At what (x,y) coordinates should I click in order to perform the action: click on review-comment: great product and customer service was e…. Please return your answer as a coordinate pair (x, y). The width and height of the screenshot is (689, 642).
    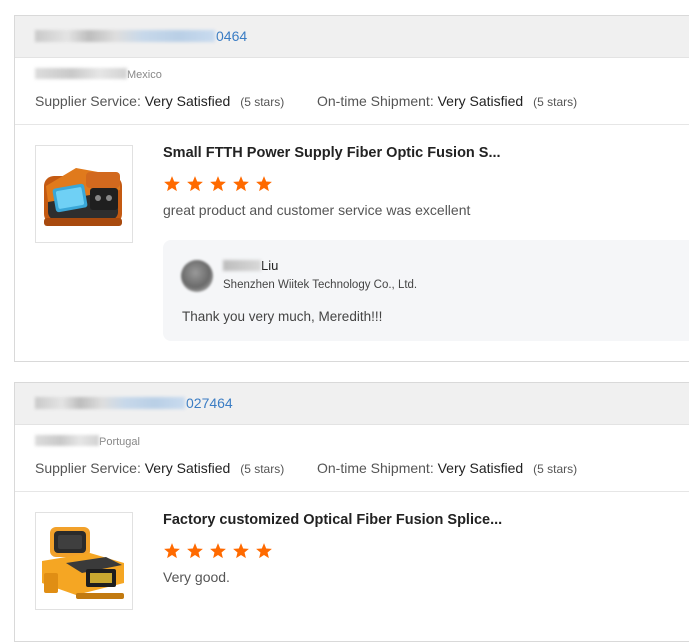
    Looking at the image, I should click on (317, 210).